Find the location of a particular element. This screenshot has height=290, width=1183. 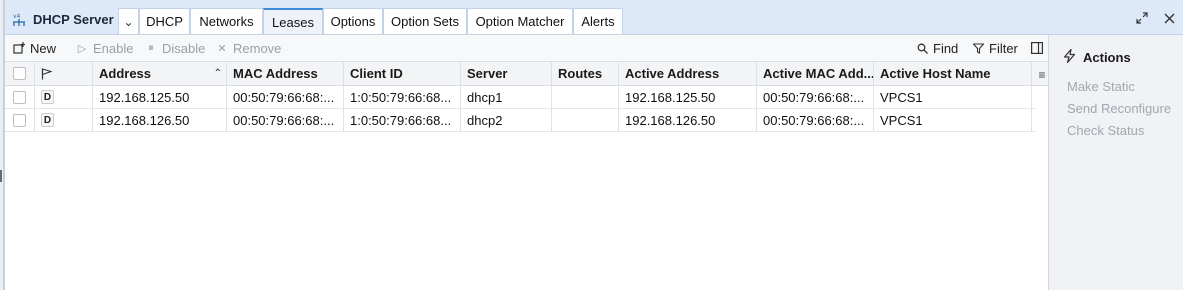

tab-networks-label: Networks is located at coordinates (226, 21).